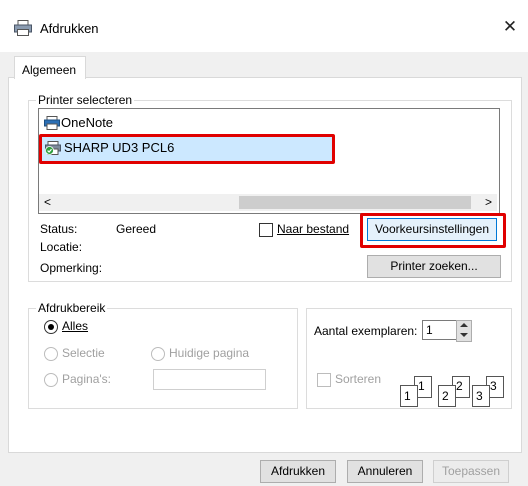 The width and height of the screenshot is (528, 486). I want to click on tab-general-label: Algemeen, so click(49, 70).